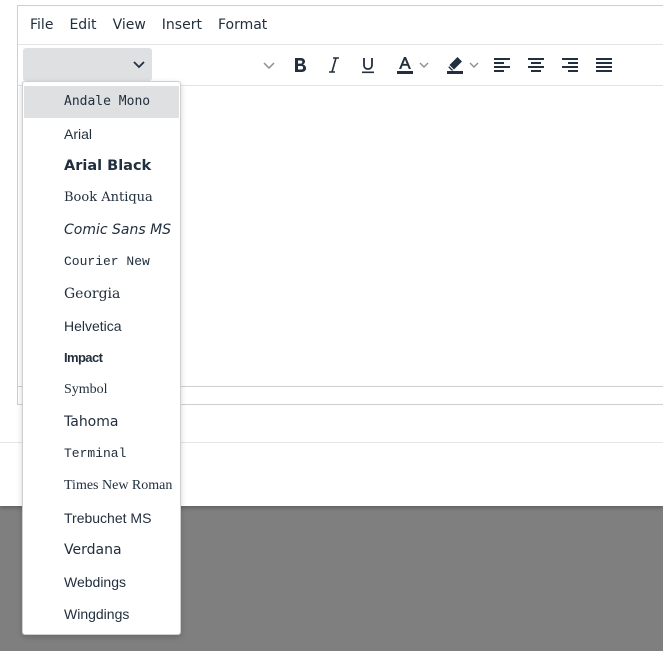  I want to click on align-justify-button, so click(604, 65).